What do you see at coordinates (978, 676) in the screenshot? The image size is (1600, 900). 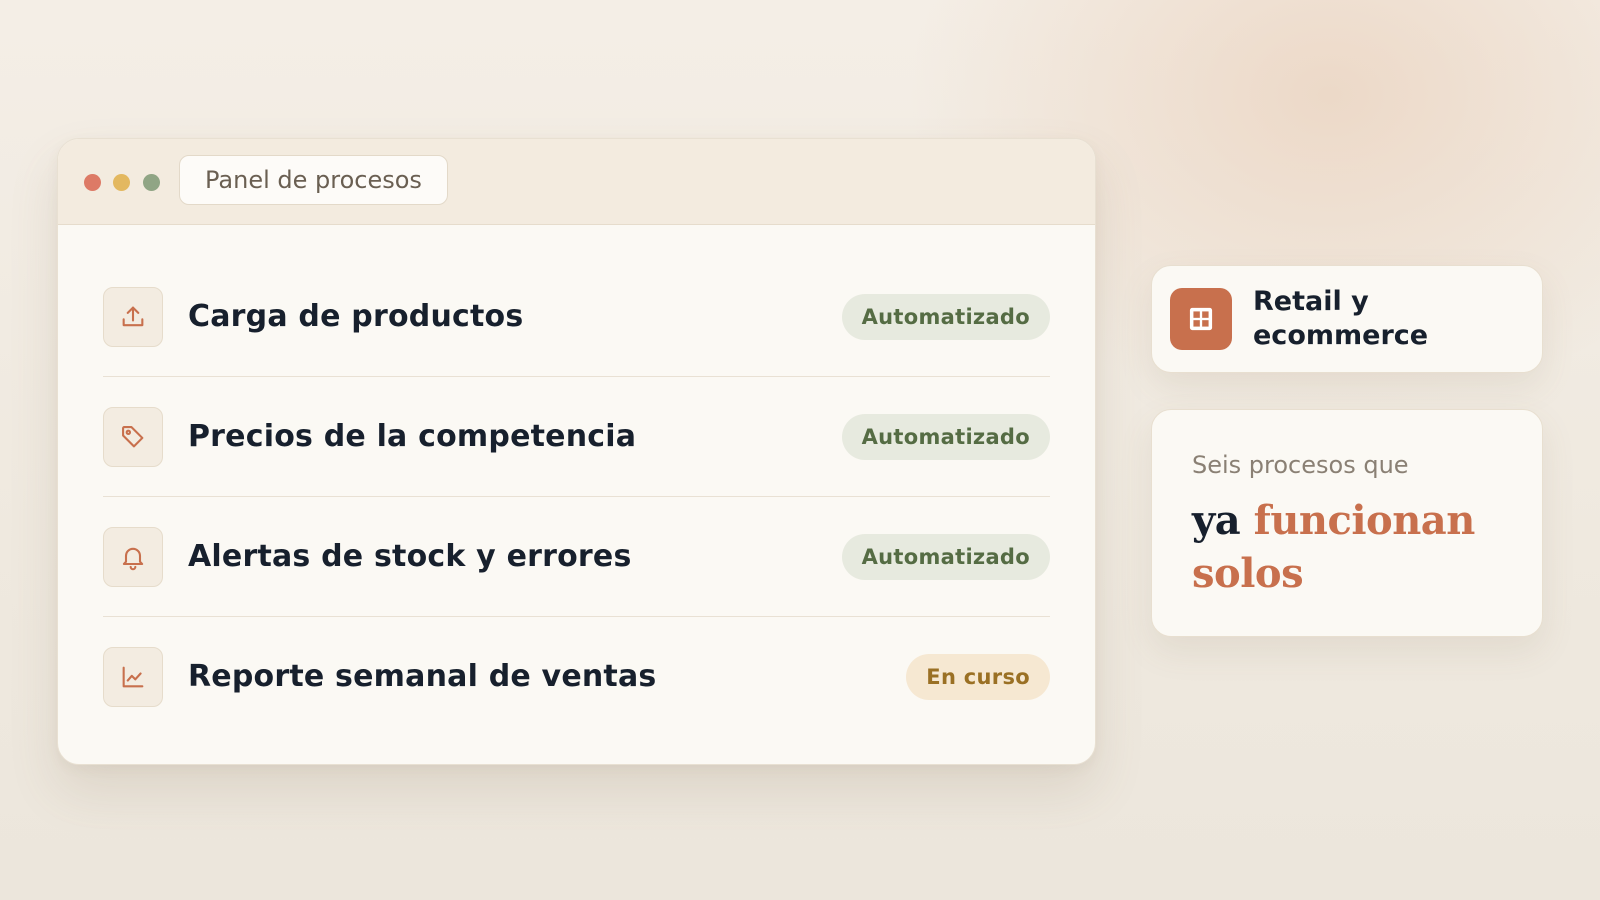 I see `status-badge: En curso` at bounding box center [978, 676].